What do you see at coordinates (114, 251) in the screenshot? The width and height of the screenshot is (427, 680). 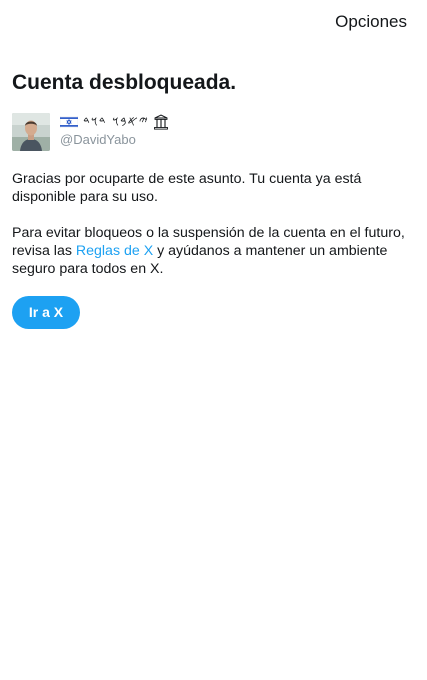 I see `rules-link: Reglas de X` at bounding box center [114, 251].